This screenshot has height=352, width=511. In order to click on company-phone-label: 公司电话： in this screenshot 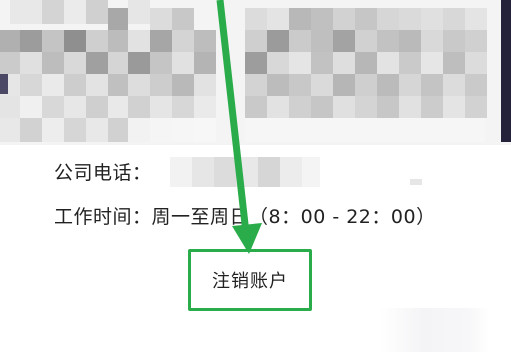, I will do `click(103, 173)`.